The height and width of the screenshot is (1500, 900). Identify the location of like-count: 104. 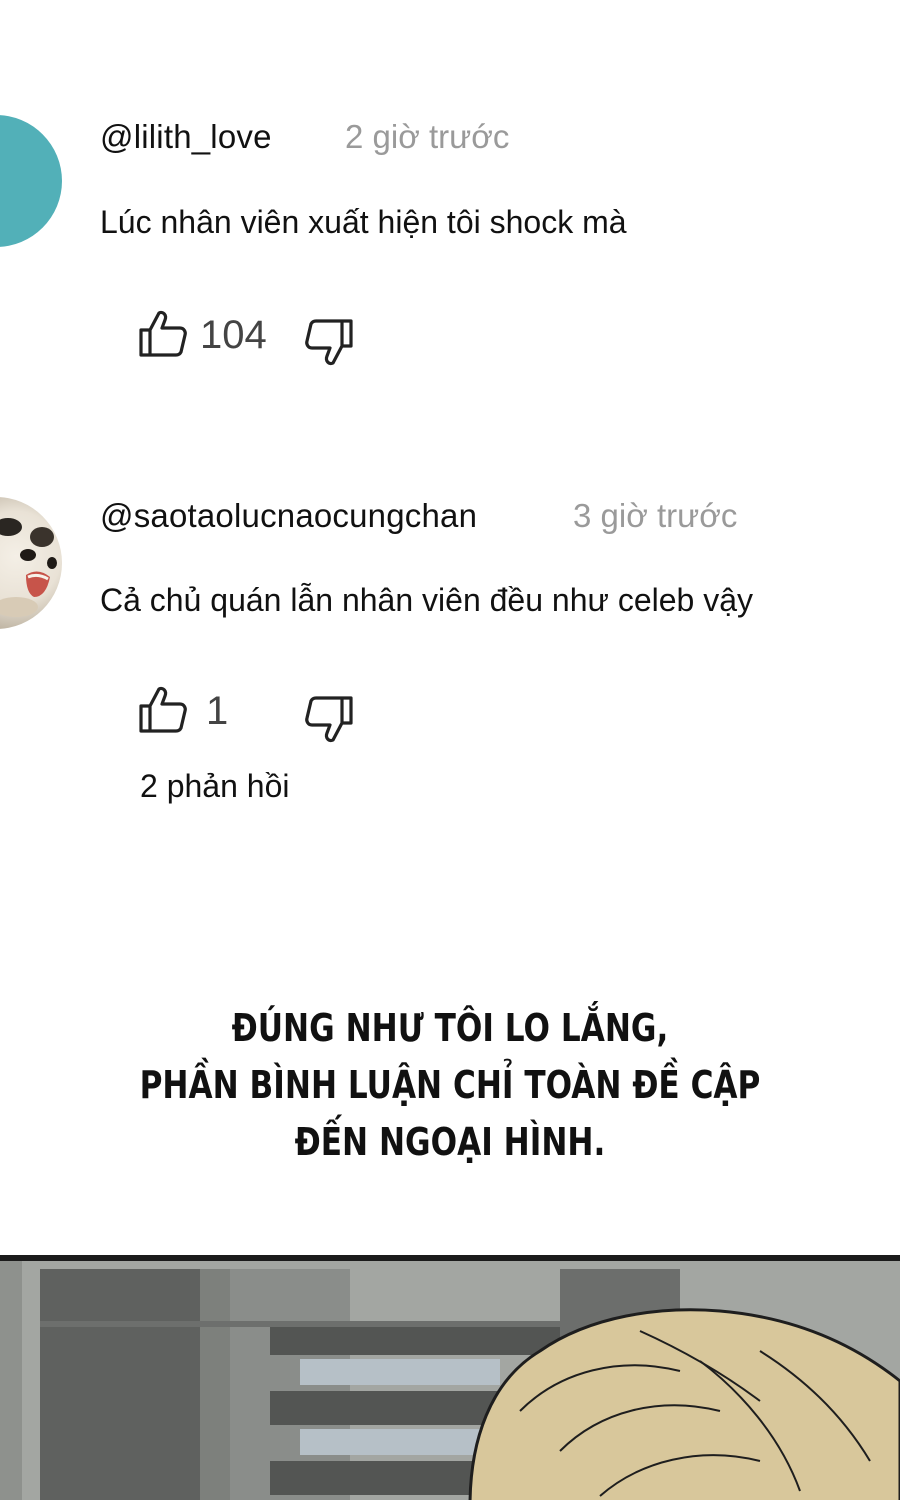
(233, 335).